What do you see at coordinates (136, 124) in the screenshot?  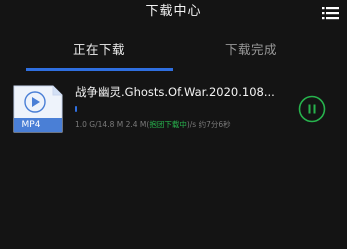 I see `download-speed: 2.4 M` at bounding box center [136, 124].